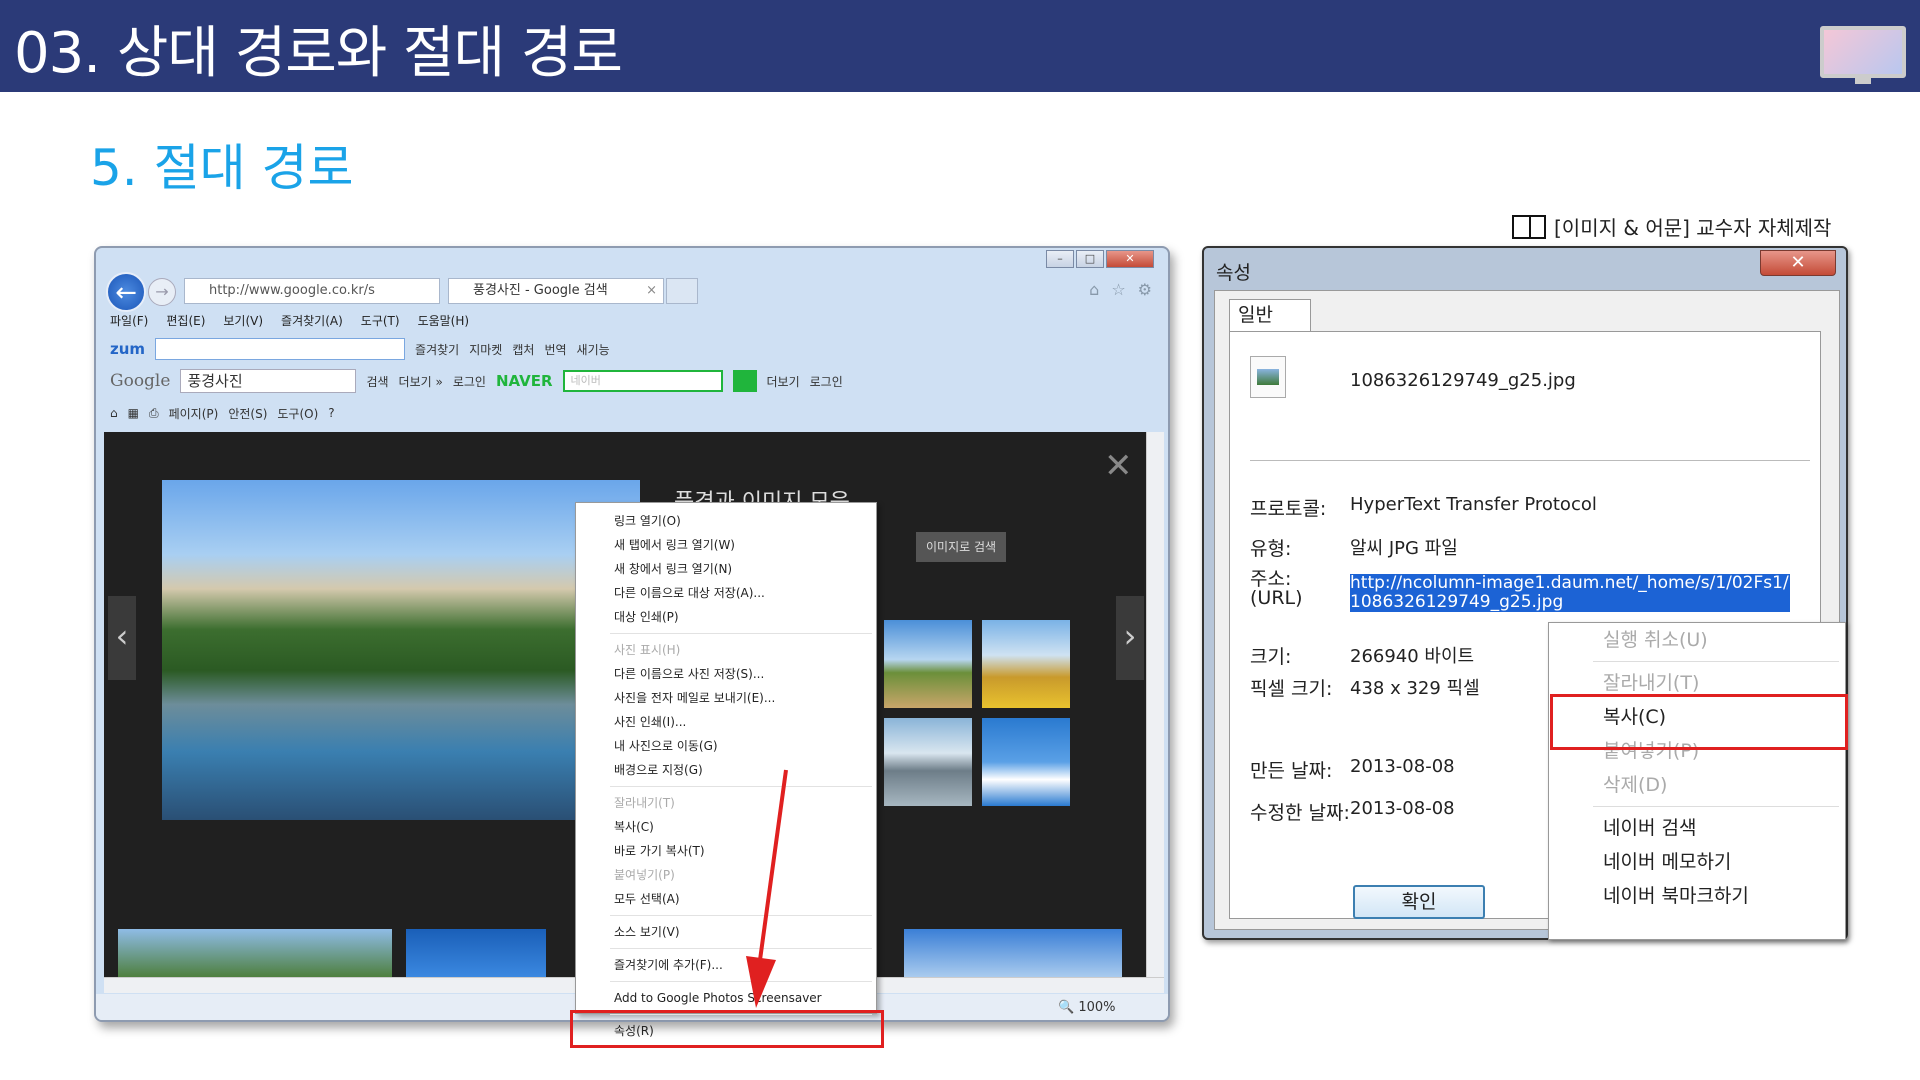  What do you see at coordinates (726, 617) in the screenshot?
I see `context-menu-item: 대상 인쇄(P)` at bounding box center [726, 617].